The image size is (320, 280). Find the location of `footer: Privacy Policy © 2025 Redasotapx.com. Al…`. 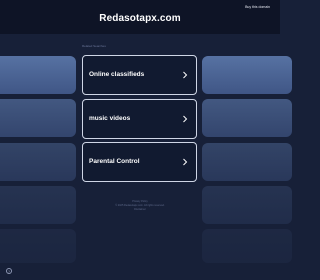

footer: Privacy Policy © 2025 Redasotapx.com. Al… is located at coordinates (140, 206).